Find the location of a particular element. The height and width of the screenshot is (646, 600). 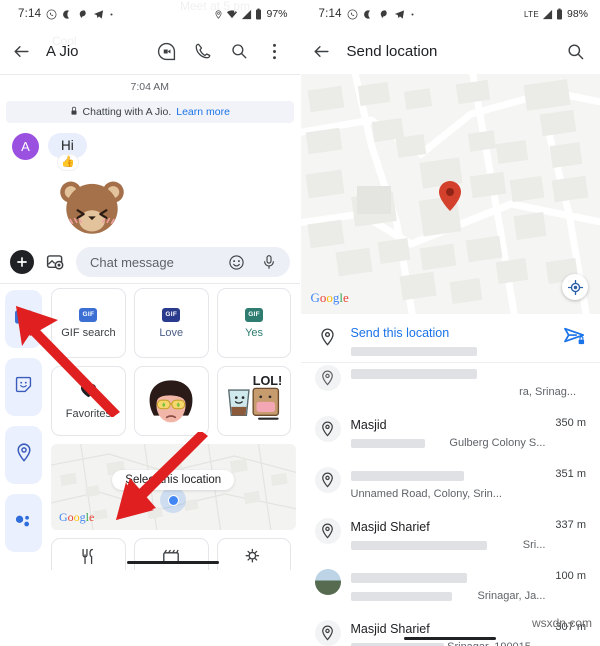

send-this-location-row: Send this location is located at coordinates (450, 338).